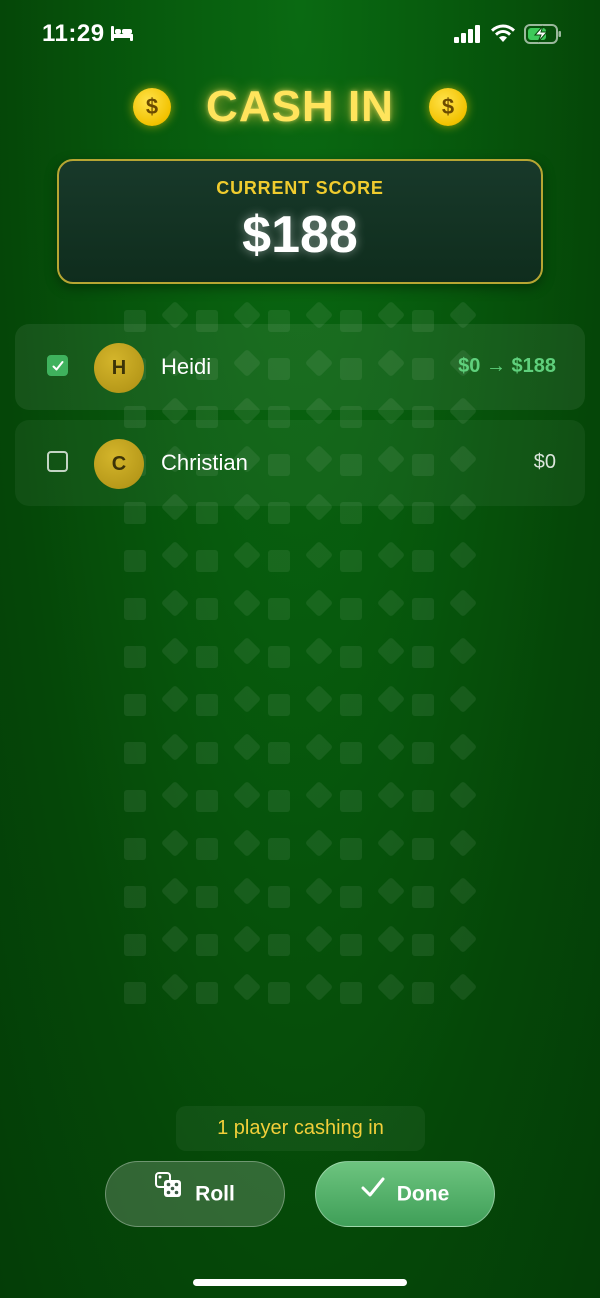 The image size is (600, 1298). I want to click on avatar: H, so click(119, 368).